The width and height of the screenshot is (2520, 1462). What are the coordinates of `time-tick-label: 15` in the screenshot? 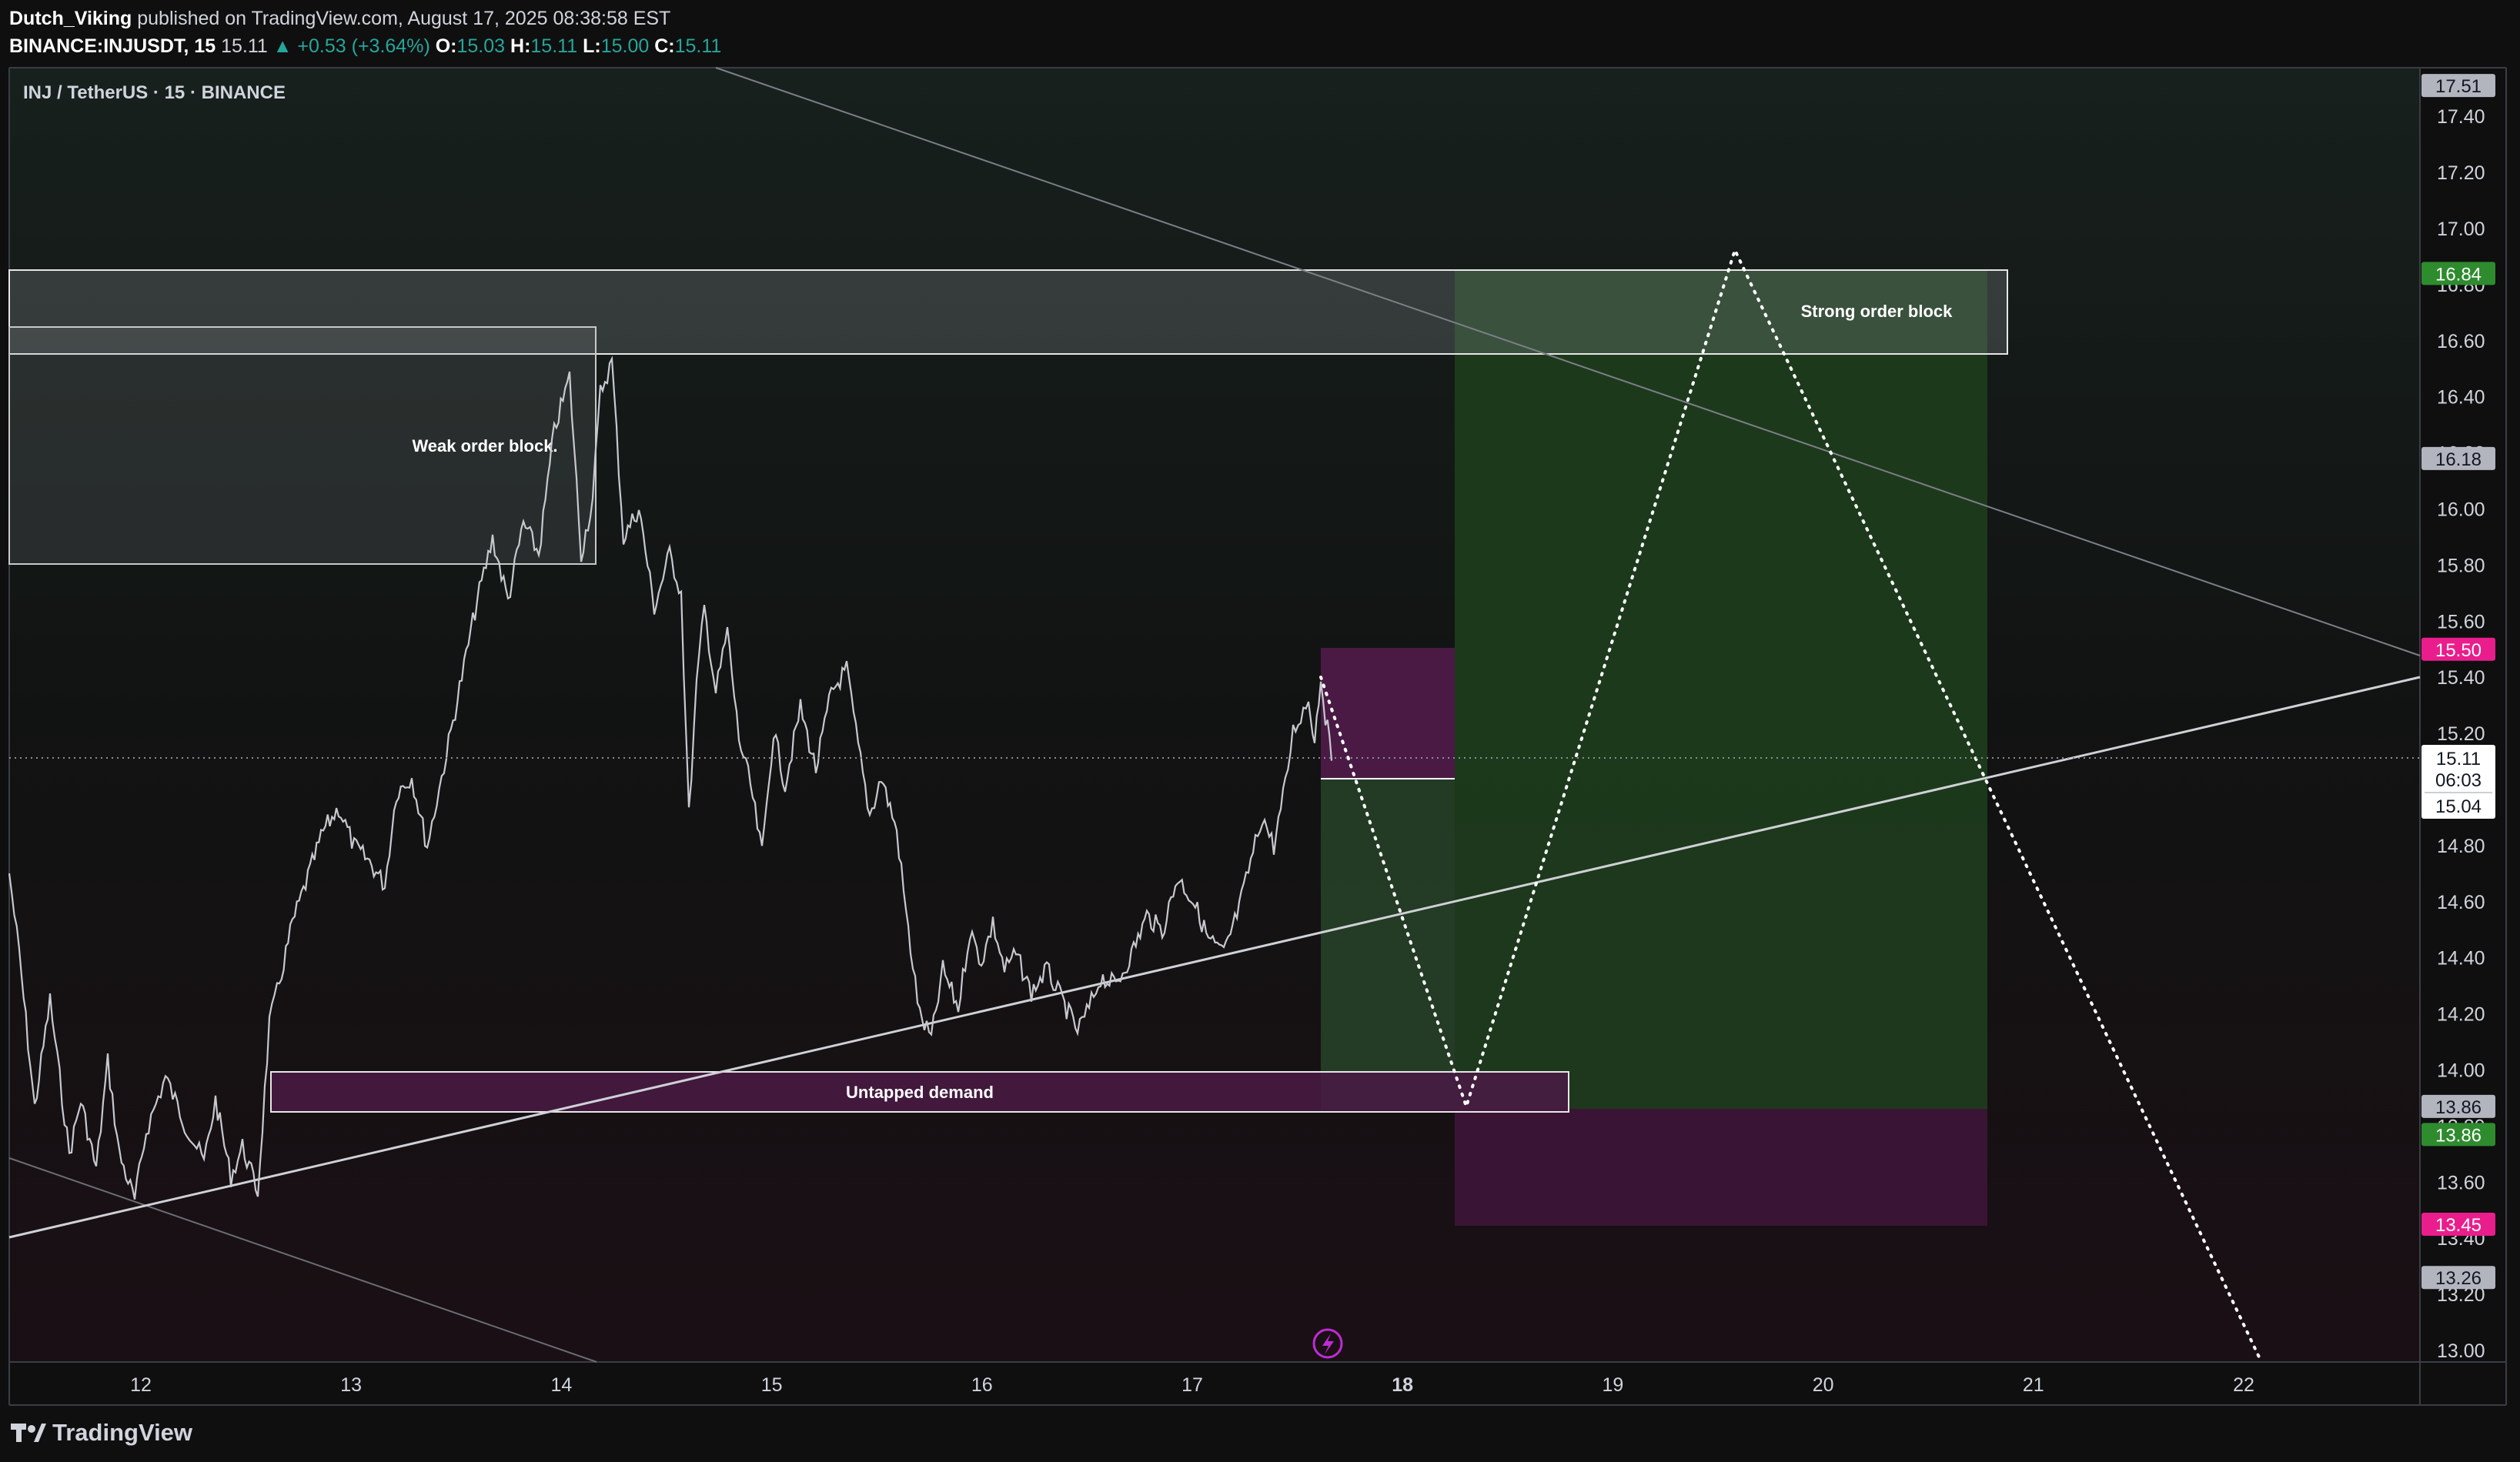 It's located at (772, 1385).